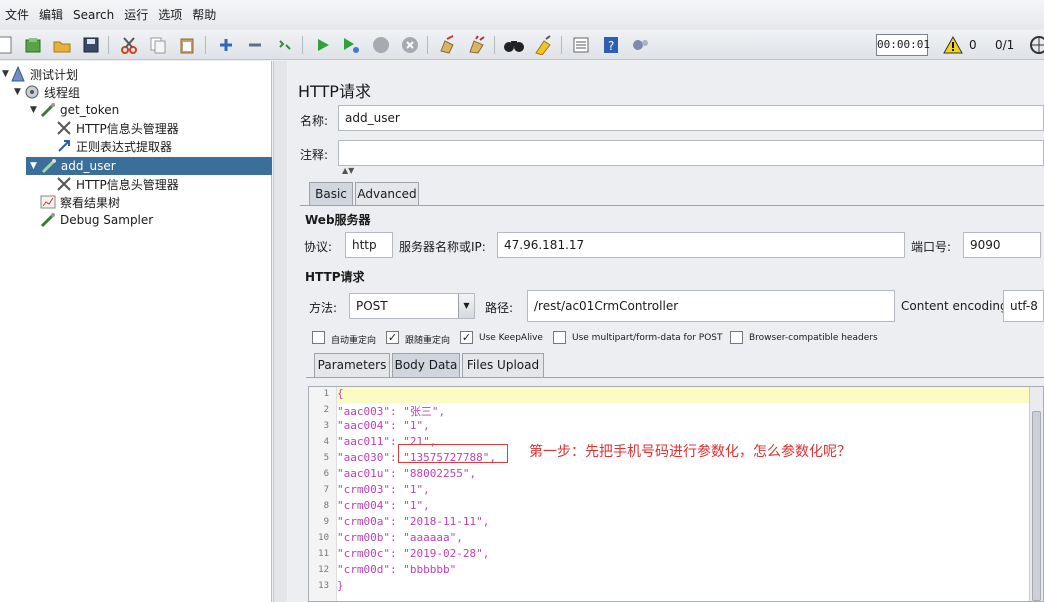 Image resolution: width=1044 pixels, height=602 pixels. Describe the element at coordinates (51, 15) in the screenshot. I see `menu-edit: 编辑` at that location.